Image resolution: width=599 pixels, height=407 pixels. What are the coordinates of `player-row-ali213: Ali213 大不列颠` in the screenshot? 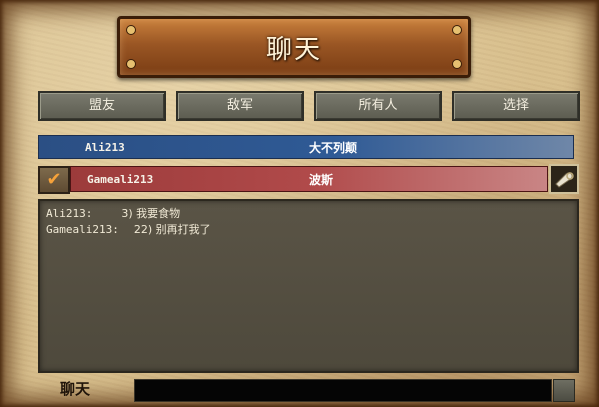 It's located at (306, 147).